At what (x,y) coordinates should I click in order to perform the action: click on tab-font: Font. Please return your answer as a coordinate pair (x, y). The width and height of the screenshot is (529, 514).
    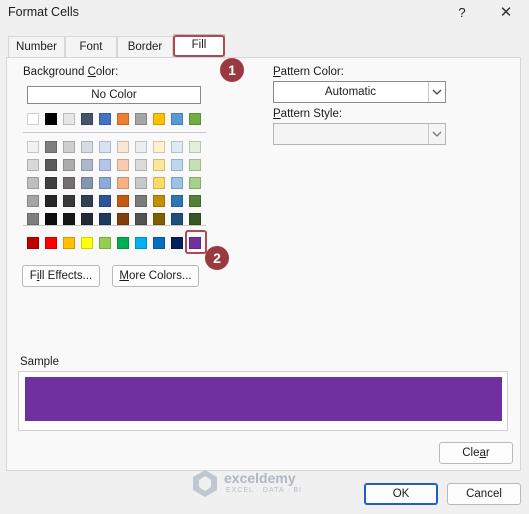
    Looking at the image, I should click on (91, 47).